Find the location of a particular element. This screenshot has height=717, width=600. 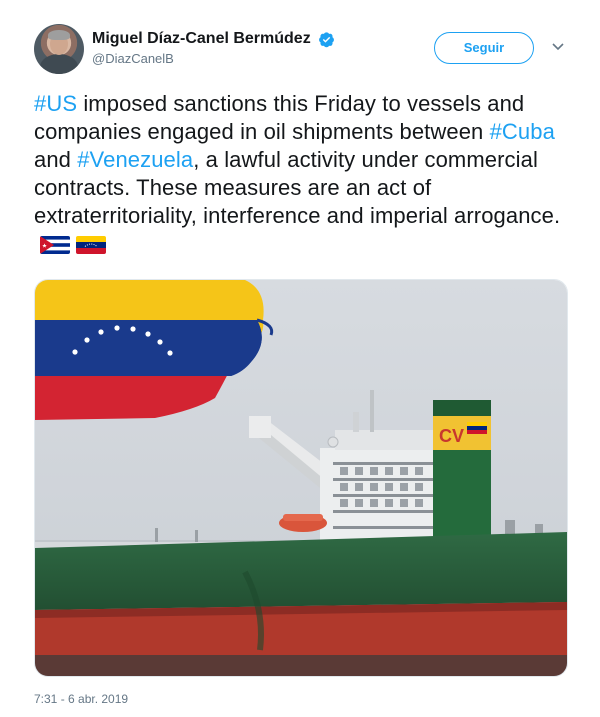

author-display-name: Miguel Díaz-Canel Bermúdez is located at coordinates (201, 39).